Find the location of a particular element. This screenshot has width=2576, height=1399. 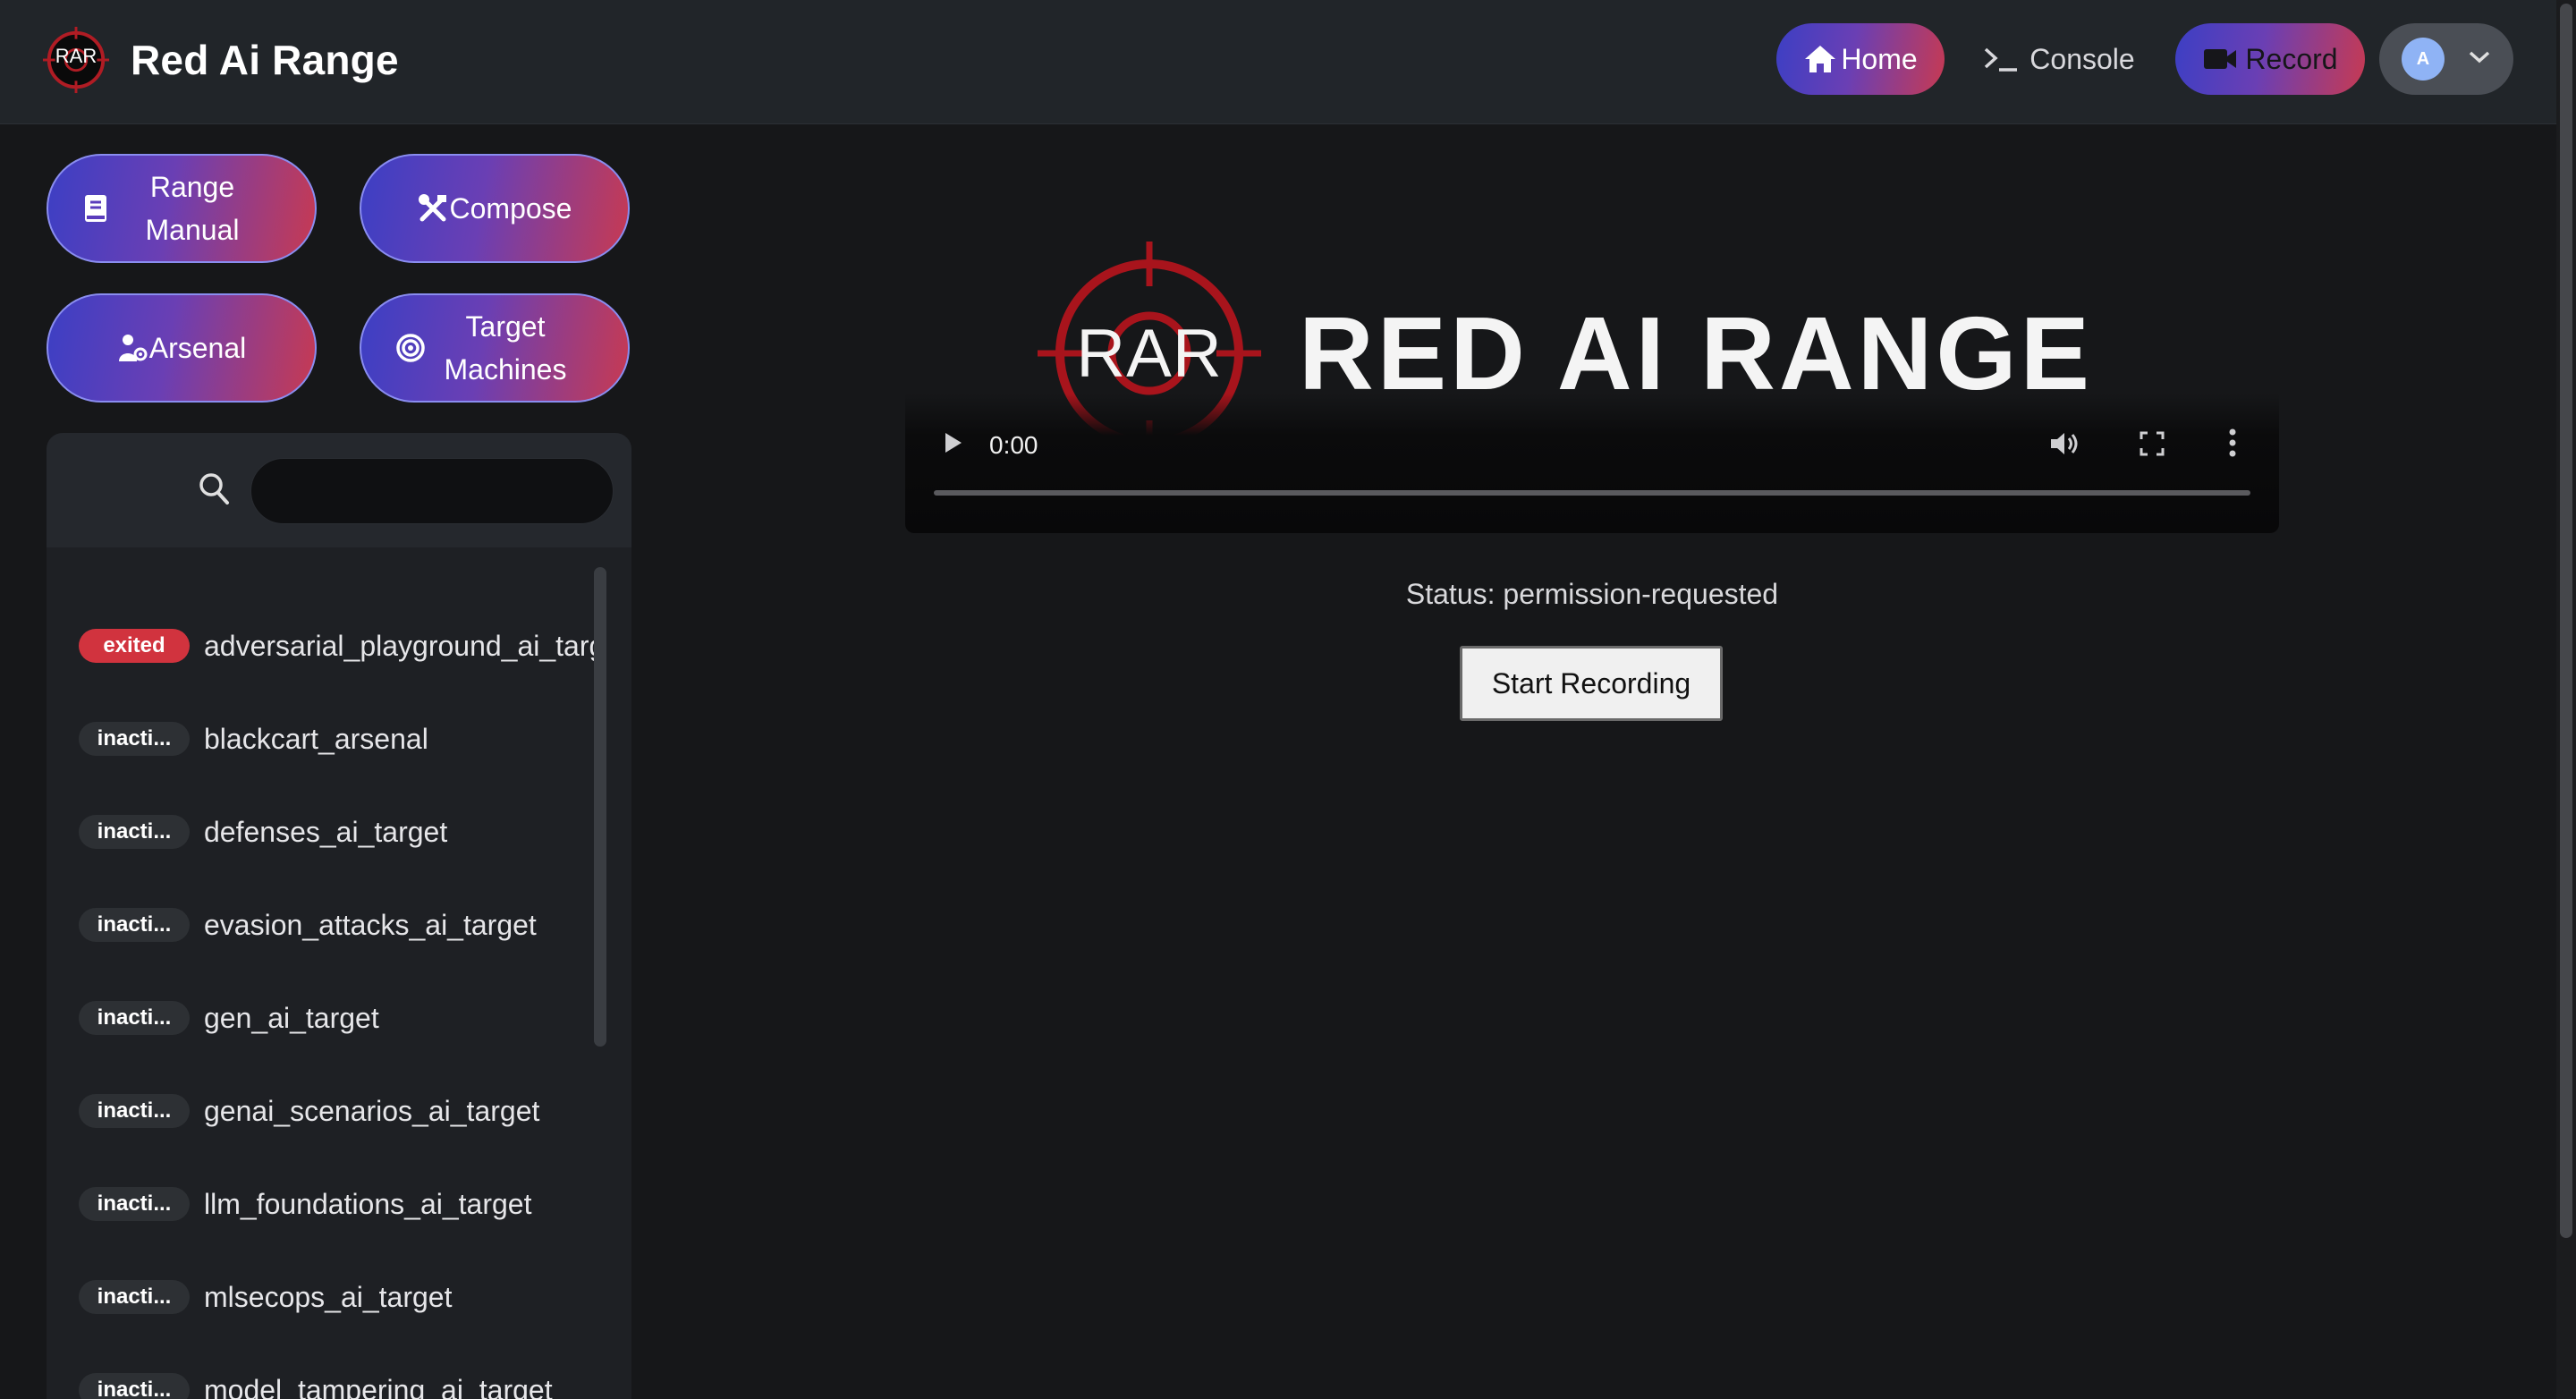

target-machines-button: Target Machines is located at coordinates (495, 348).